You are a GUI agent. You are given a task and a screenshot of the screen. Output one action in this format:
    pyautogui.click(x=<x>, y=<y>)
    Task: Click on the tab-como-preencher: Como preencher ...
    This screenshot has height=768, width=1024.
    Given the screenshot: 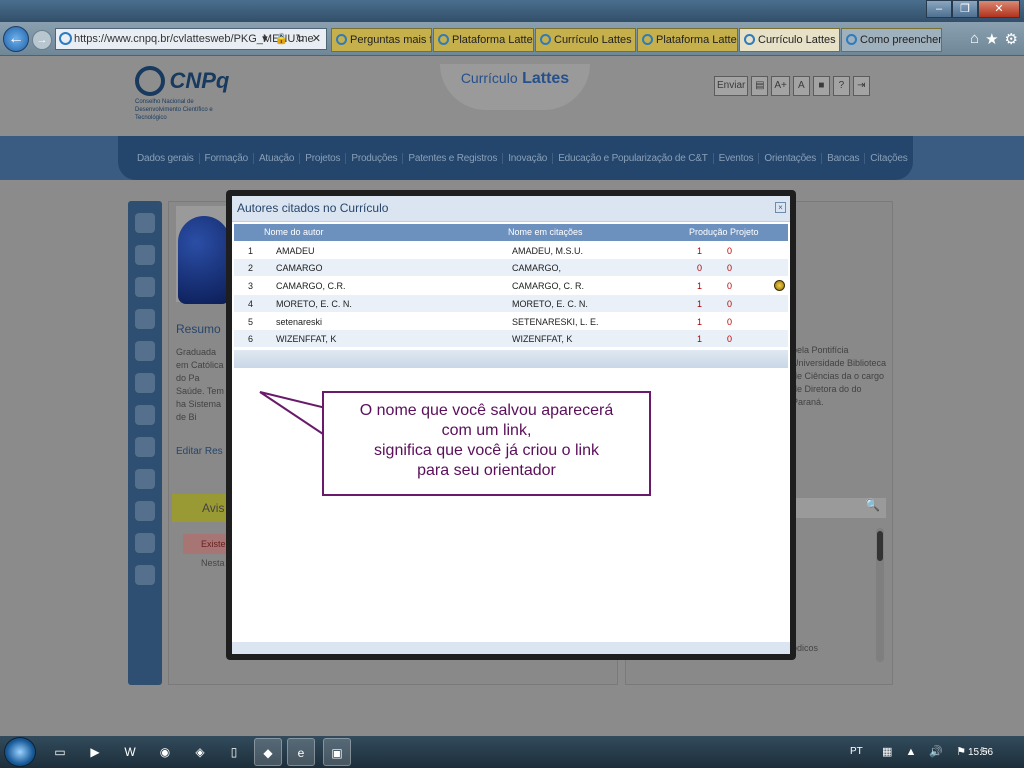 What is the action you would take?
    pyautogui.click(x=891, y=40)
    